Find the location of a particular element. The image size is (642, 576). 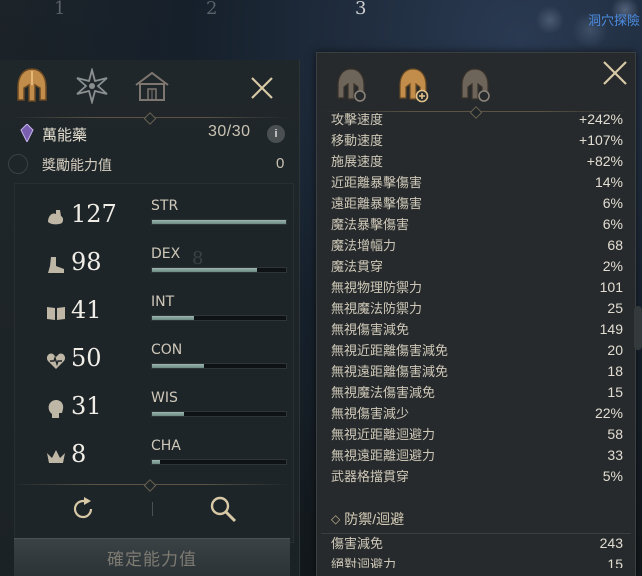

bonus-stat-label: 獎勵能力值 is located at coordinates (77, 165).